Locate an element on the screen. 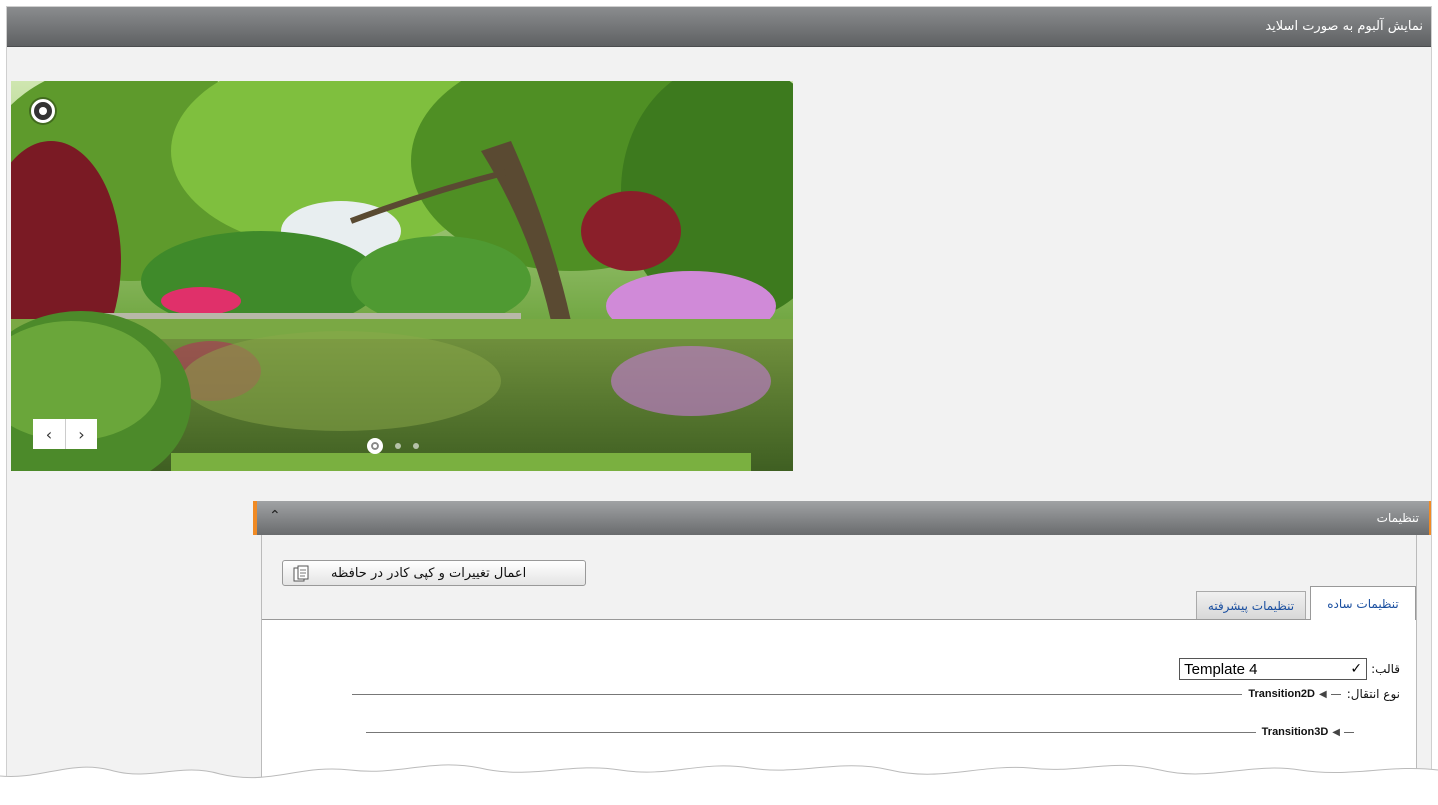  clipboard-icon is located at coordinates (301, 573).